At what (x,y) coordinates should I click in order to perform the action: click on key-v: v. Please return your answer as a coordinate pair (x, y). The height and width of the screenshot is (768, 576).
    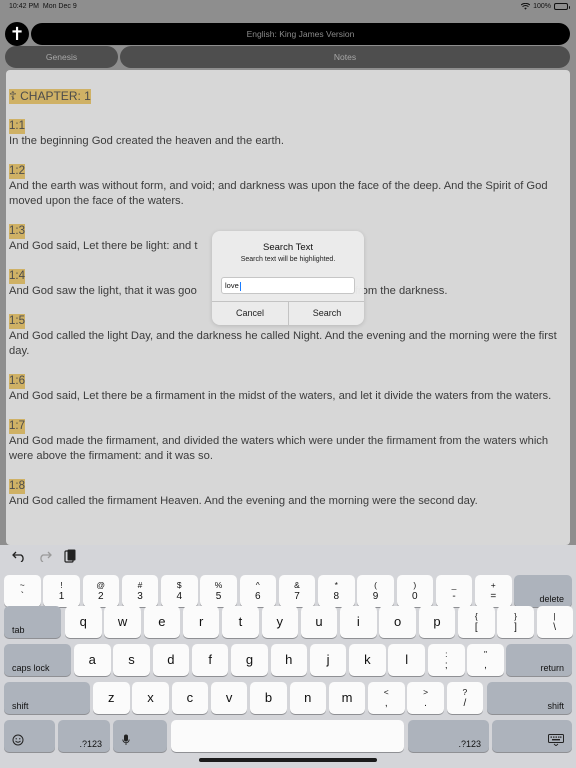
    Looking at the image, I should click on (229, 698).